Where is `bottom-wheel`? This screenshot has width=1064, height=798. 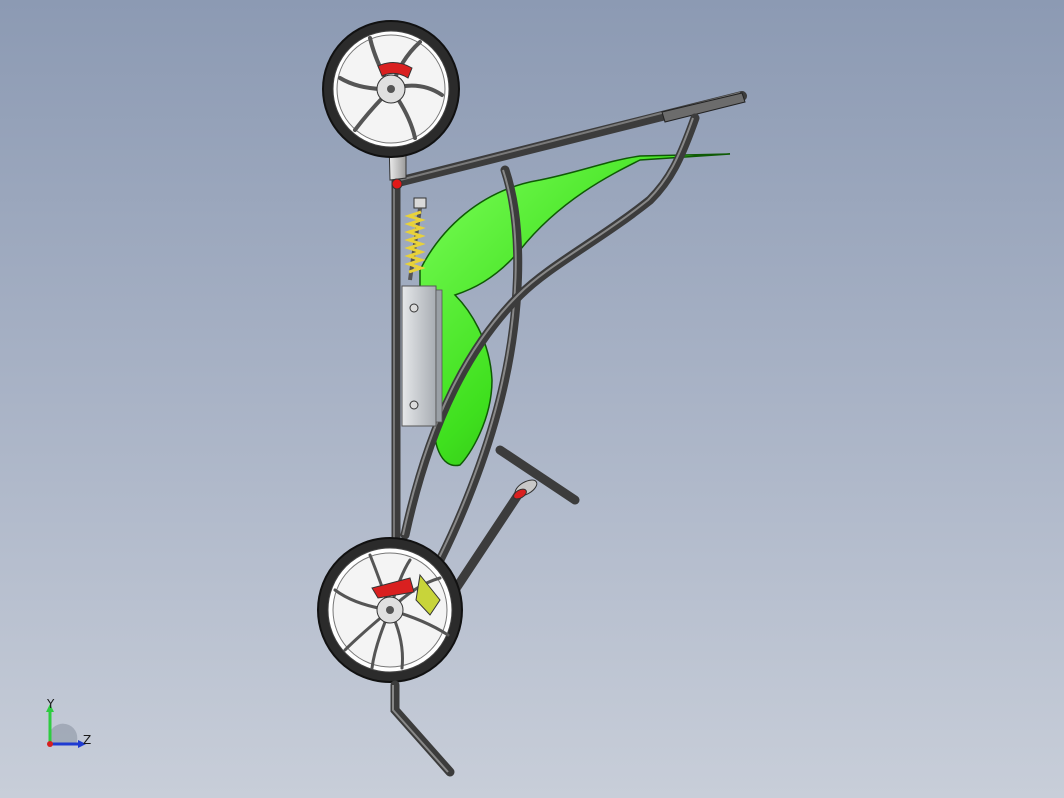
bottom-wheel is located at coordinates (390, 610).